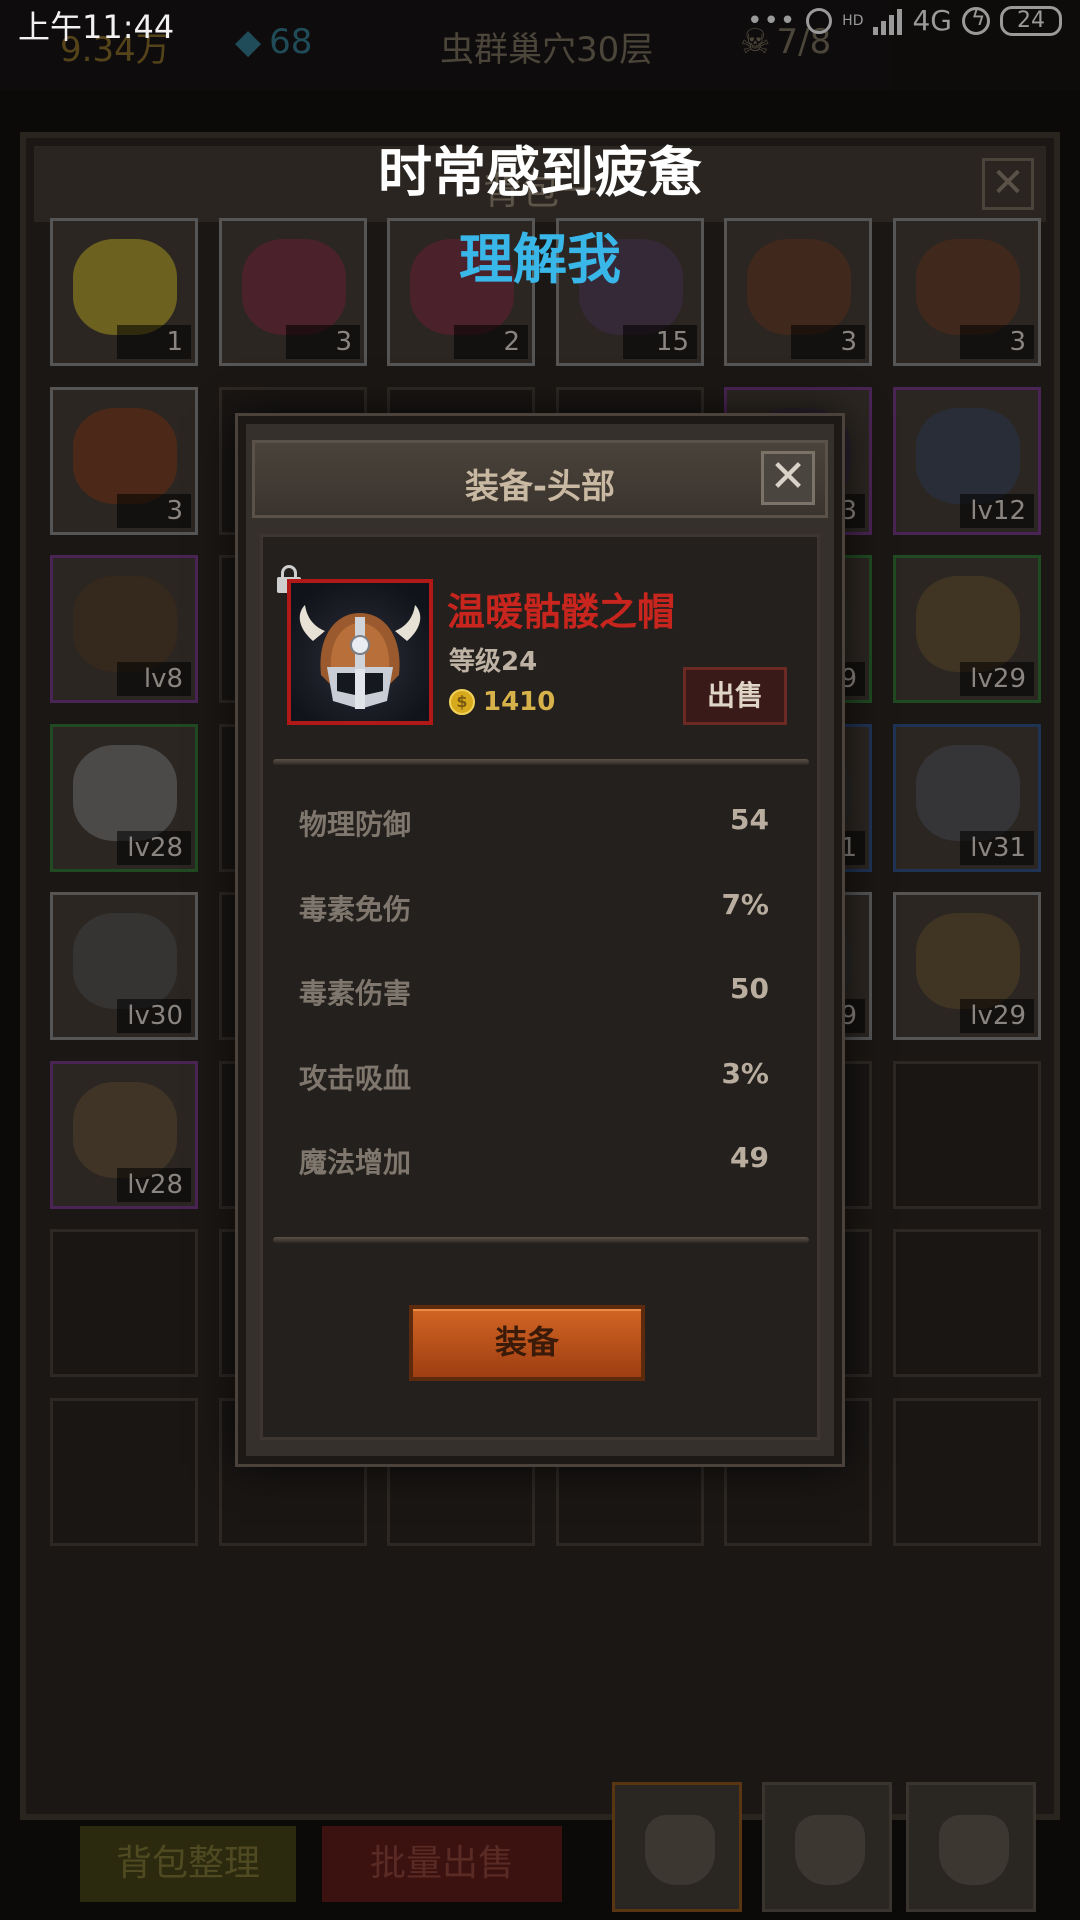 Image resolution: width=1080 pixels, height=1920 pixels. Describe the element at coordinates (735, 696) in the screenshot. I see `sell-button: 出售` at that location.